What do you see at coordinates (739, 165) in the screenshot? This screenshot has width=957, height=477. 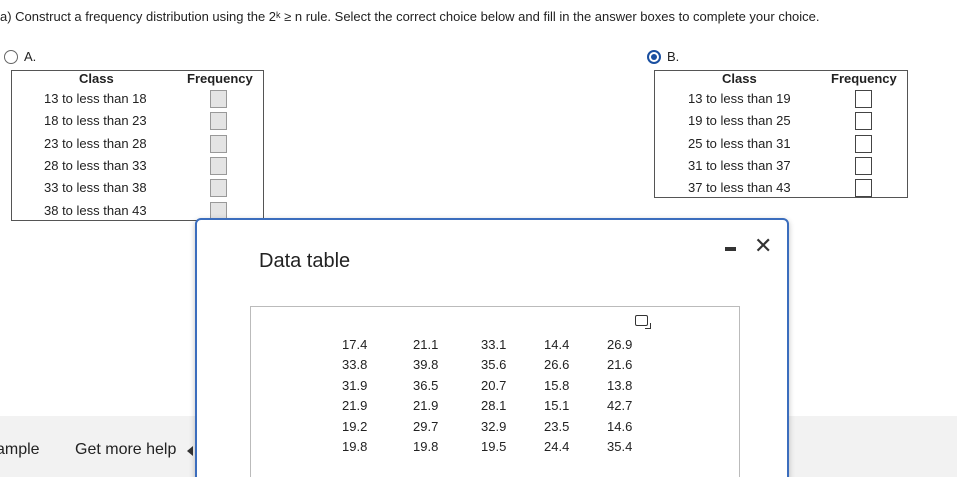 I see `choice-b-class-row: 31 to less than 37` at bounding box center [739, 165].